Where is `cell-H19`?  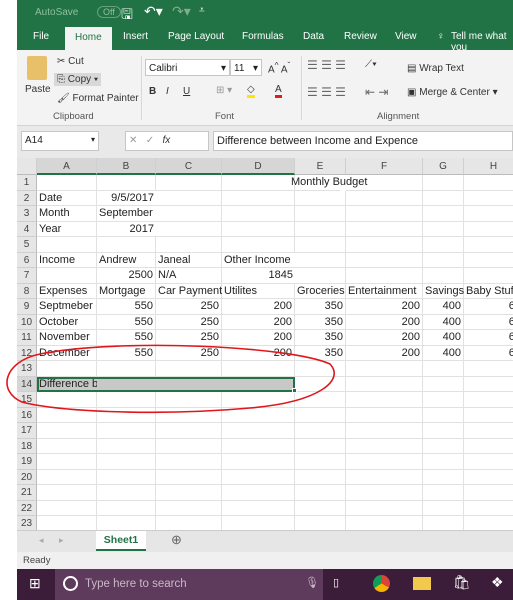
cell-H19 is located at coordinates (488, 462).